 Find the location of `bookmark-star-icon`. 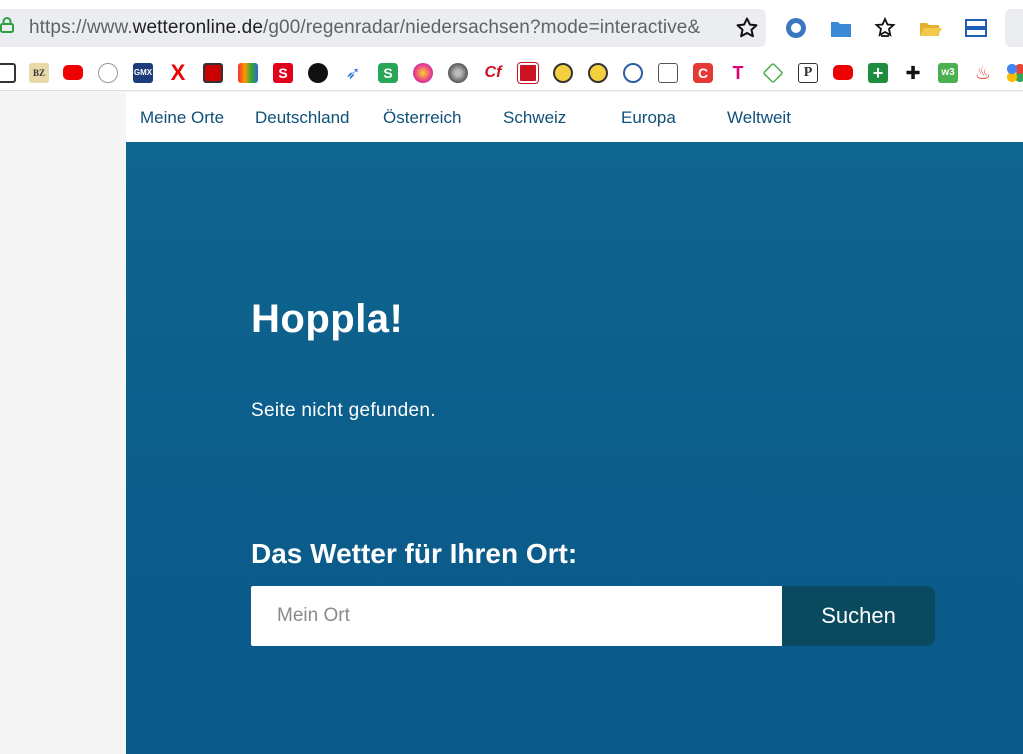

bookmark-star-icon is located at coordinates (747, 28).